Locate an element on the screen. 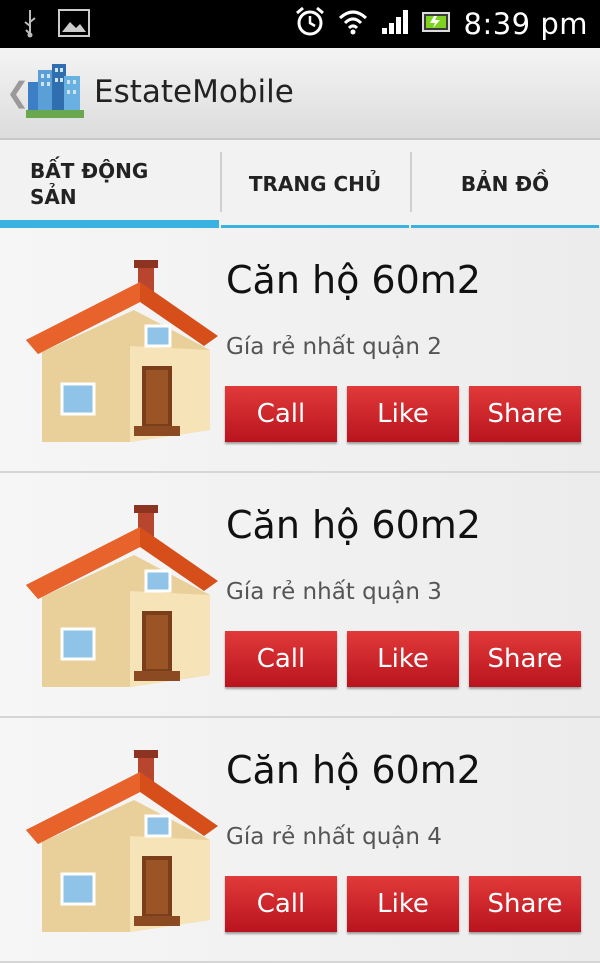  tab-label: BẢN ĐỒ is located at coordinates (505, 184).